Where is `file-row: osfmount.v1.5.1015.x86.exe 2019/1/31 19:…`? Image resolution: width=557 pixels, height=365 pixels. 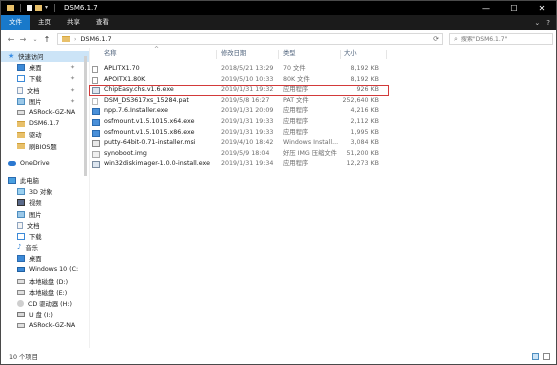 file-row: osfmount.v1.5.1015.x86.exe 2019/1/31 19:… is located at coordinates (240, 133).